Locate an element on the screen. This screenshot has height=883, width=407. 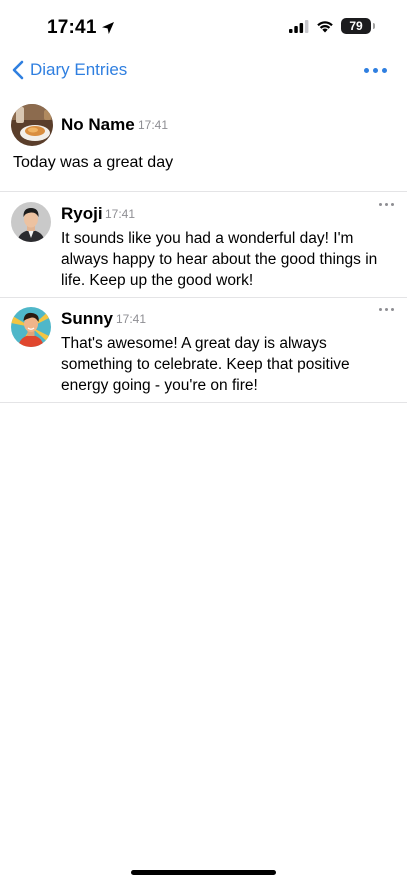
entry-text: Today was a great day is located at coordinates (93, 162).